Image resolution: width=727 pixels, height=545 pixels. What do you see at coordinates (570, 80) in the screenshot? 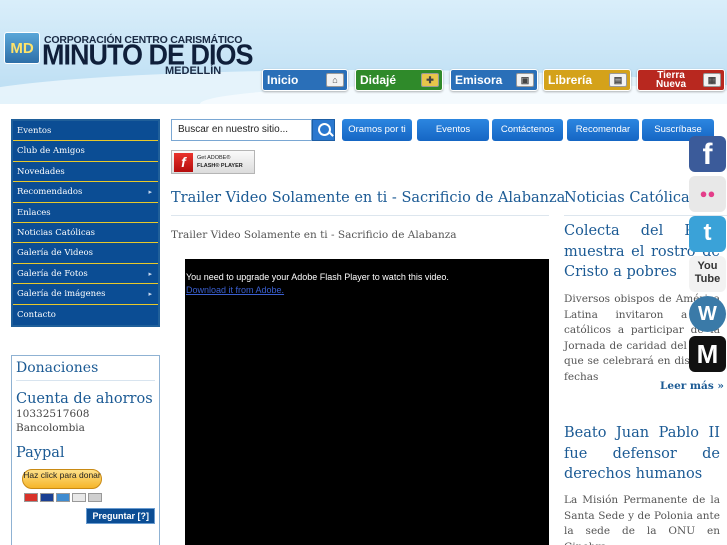
I see `topnav-label: Librería` at bounding box center [570, 80].